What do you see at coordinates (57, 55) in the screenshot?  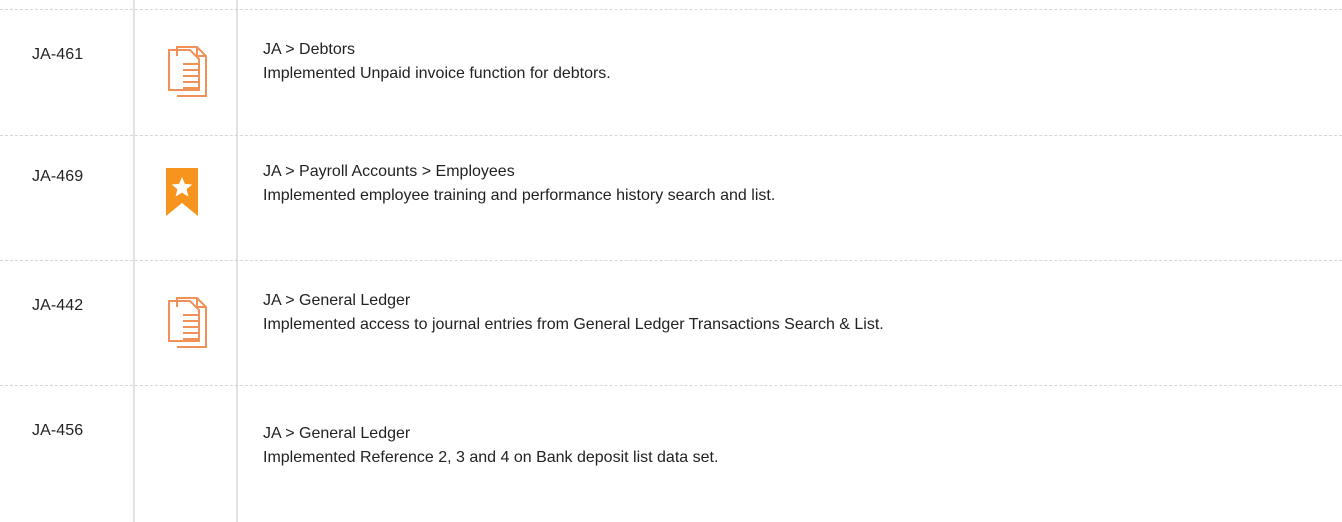 I see `issue-id: JA-461` at bounding box center [57, 55].